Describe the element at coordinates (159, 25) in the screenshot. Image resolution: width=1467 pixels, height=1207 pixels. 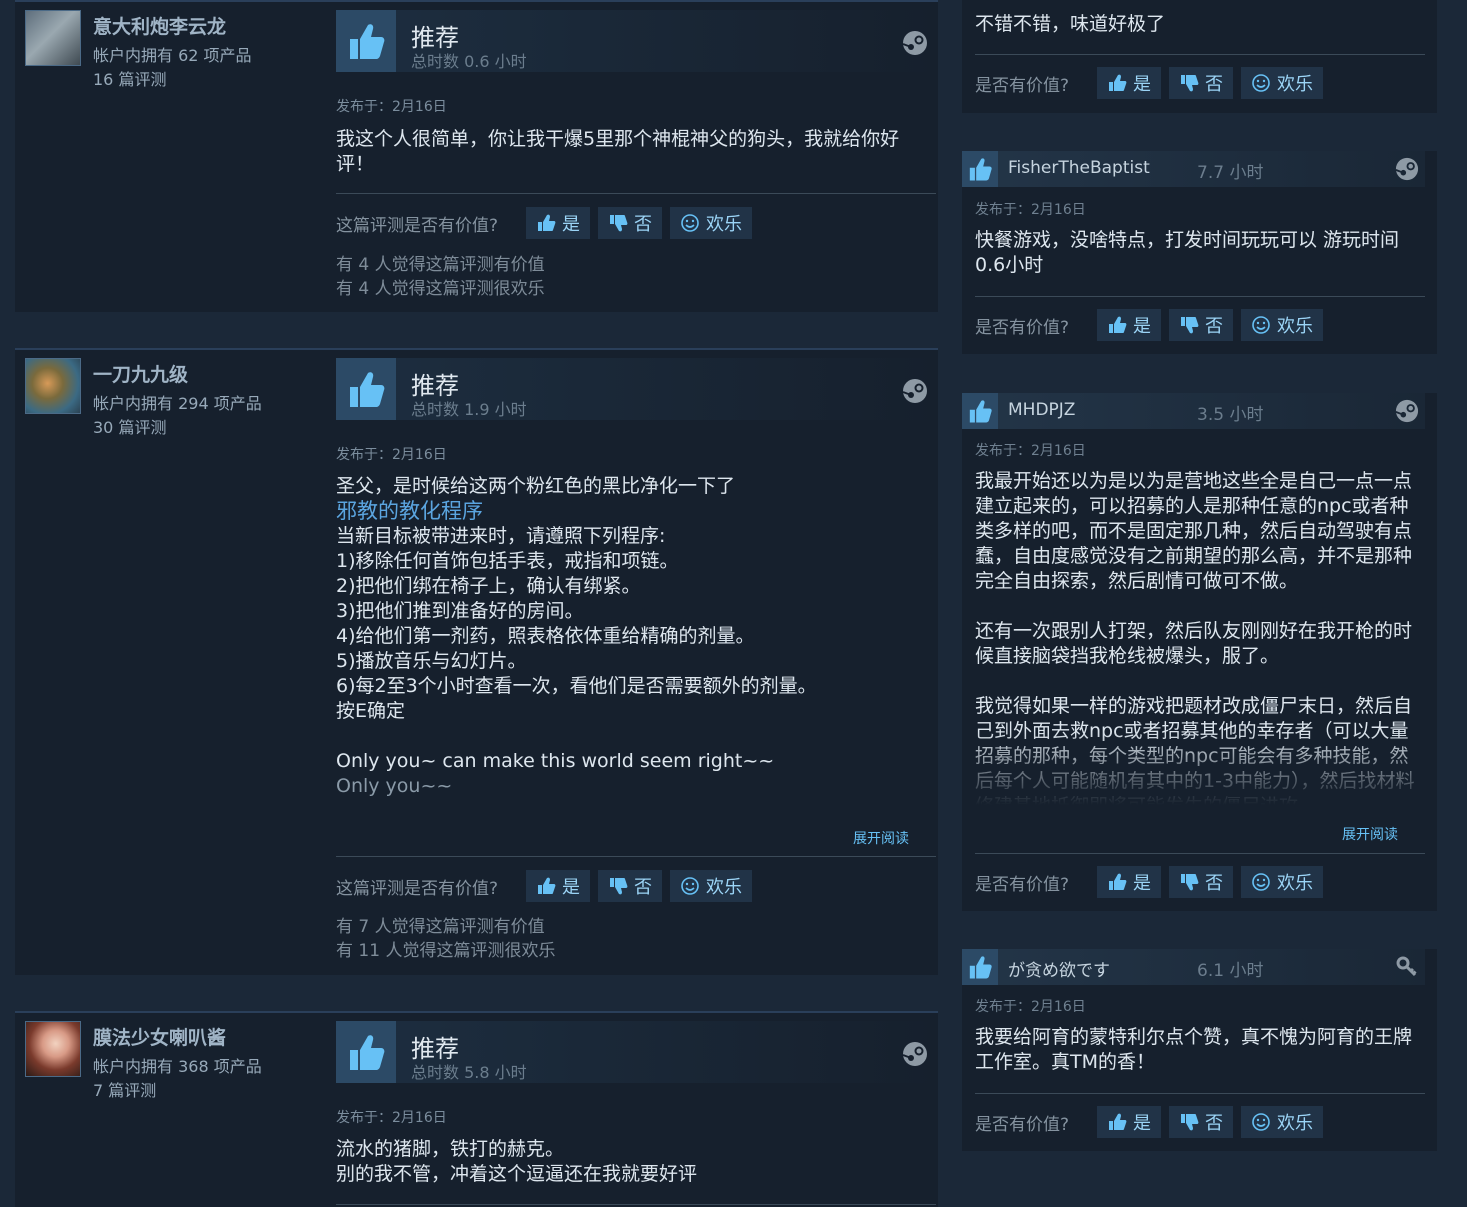
I see `author-name: 意大利炮李云龙` at that location.